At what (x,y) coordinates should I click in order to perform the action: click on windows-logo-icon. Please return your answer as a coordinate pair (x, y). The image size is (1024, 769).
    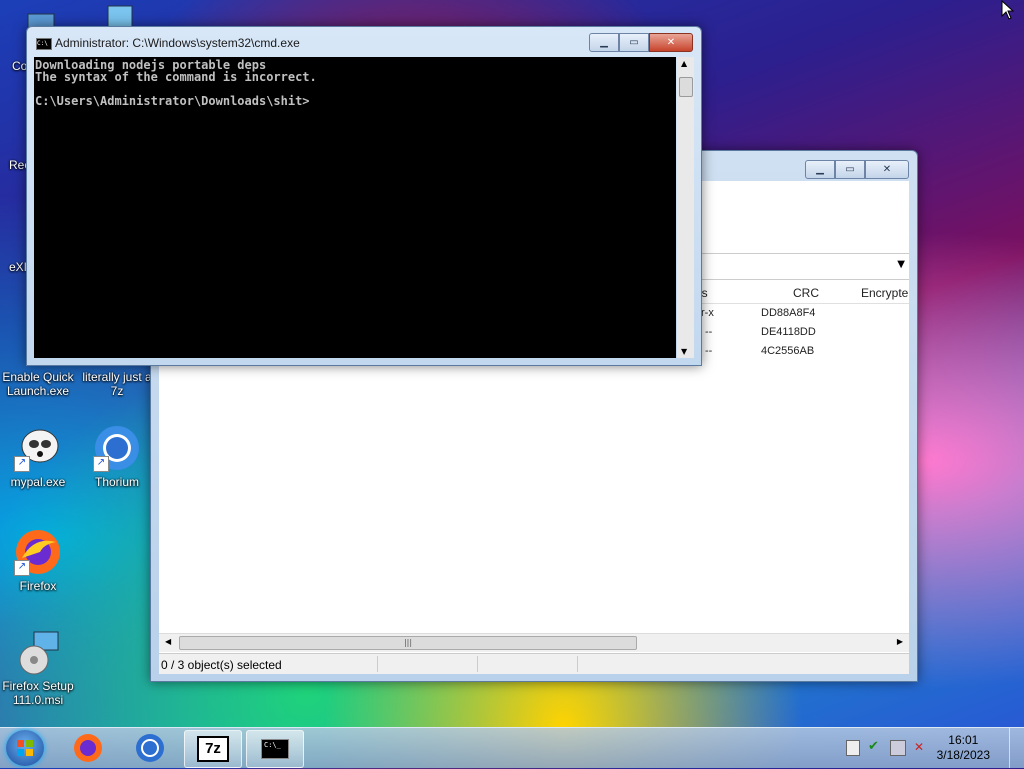
    Looking at the image, I should click on (25, 748).